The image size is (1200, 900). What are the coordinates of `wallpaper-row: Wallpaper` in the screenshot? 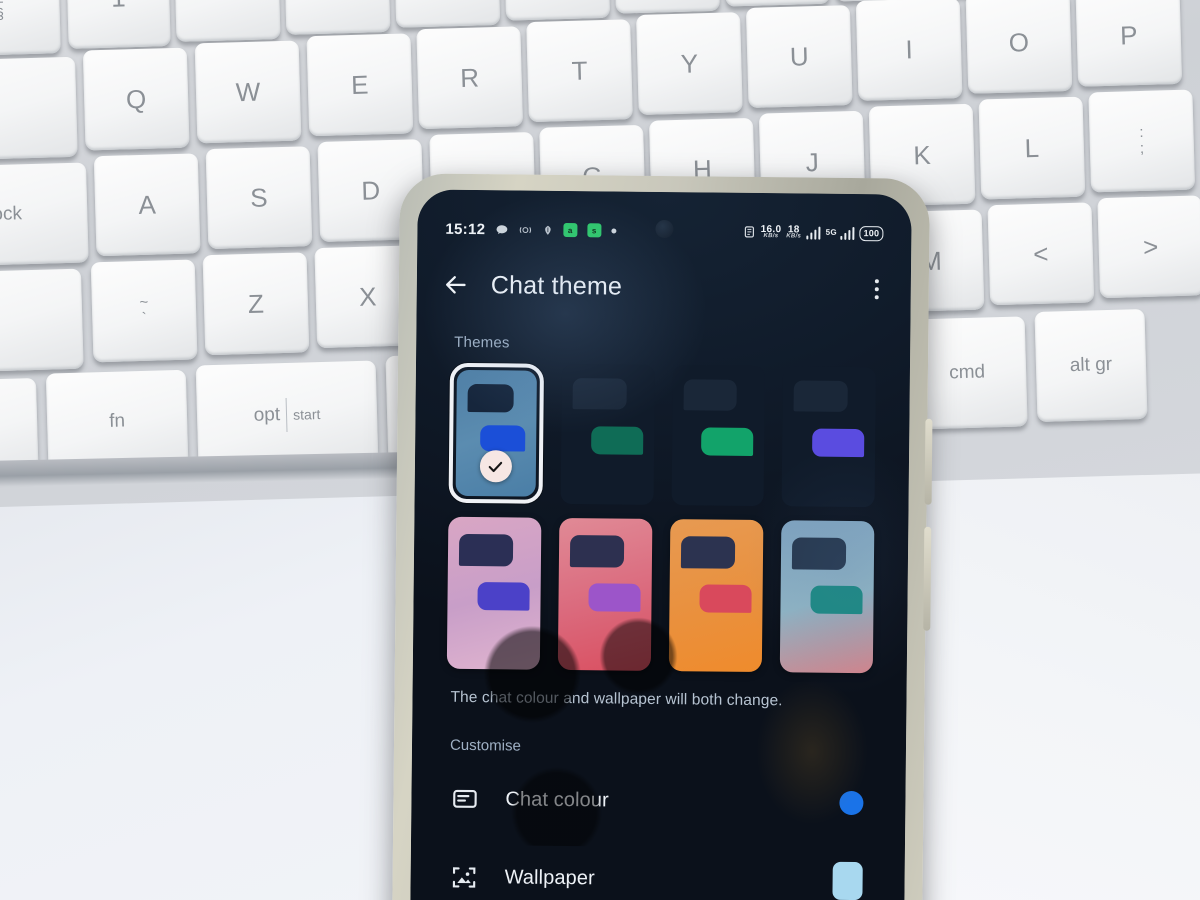 It's located at (657, 872).